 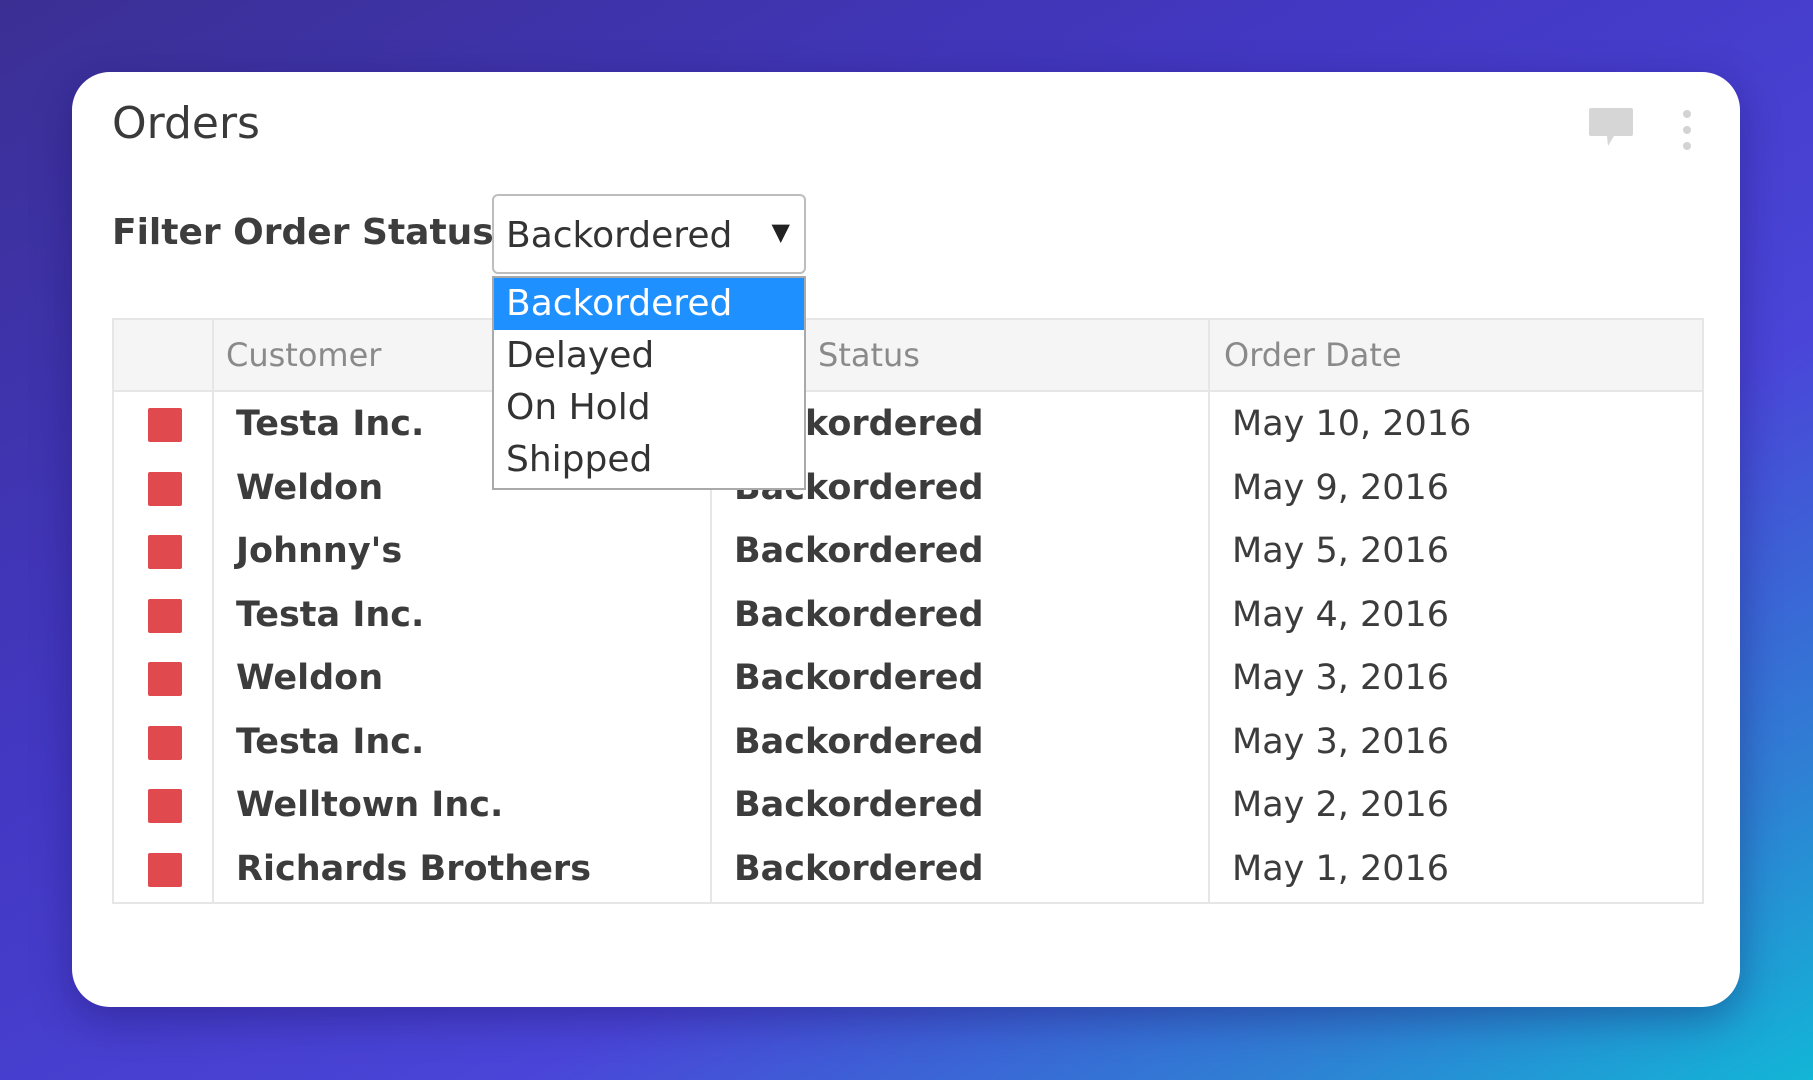 I want to click on table-row: Testa Inc. Backordered May 3, 2016, so click(x=908, y=744).